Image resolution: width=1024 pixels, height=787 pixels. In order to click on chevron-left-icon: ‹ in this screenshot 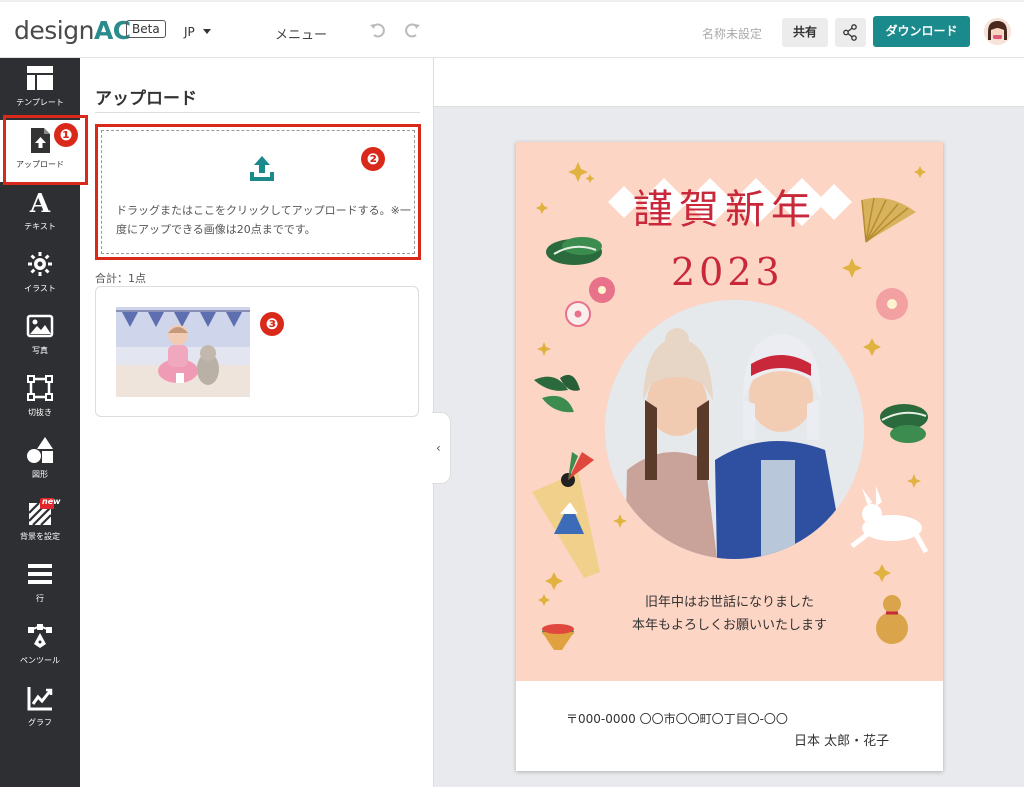, I will do `click(438, 448)`.